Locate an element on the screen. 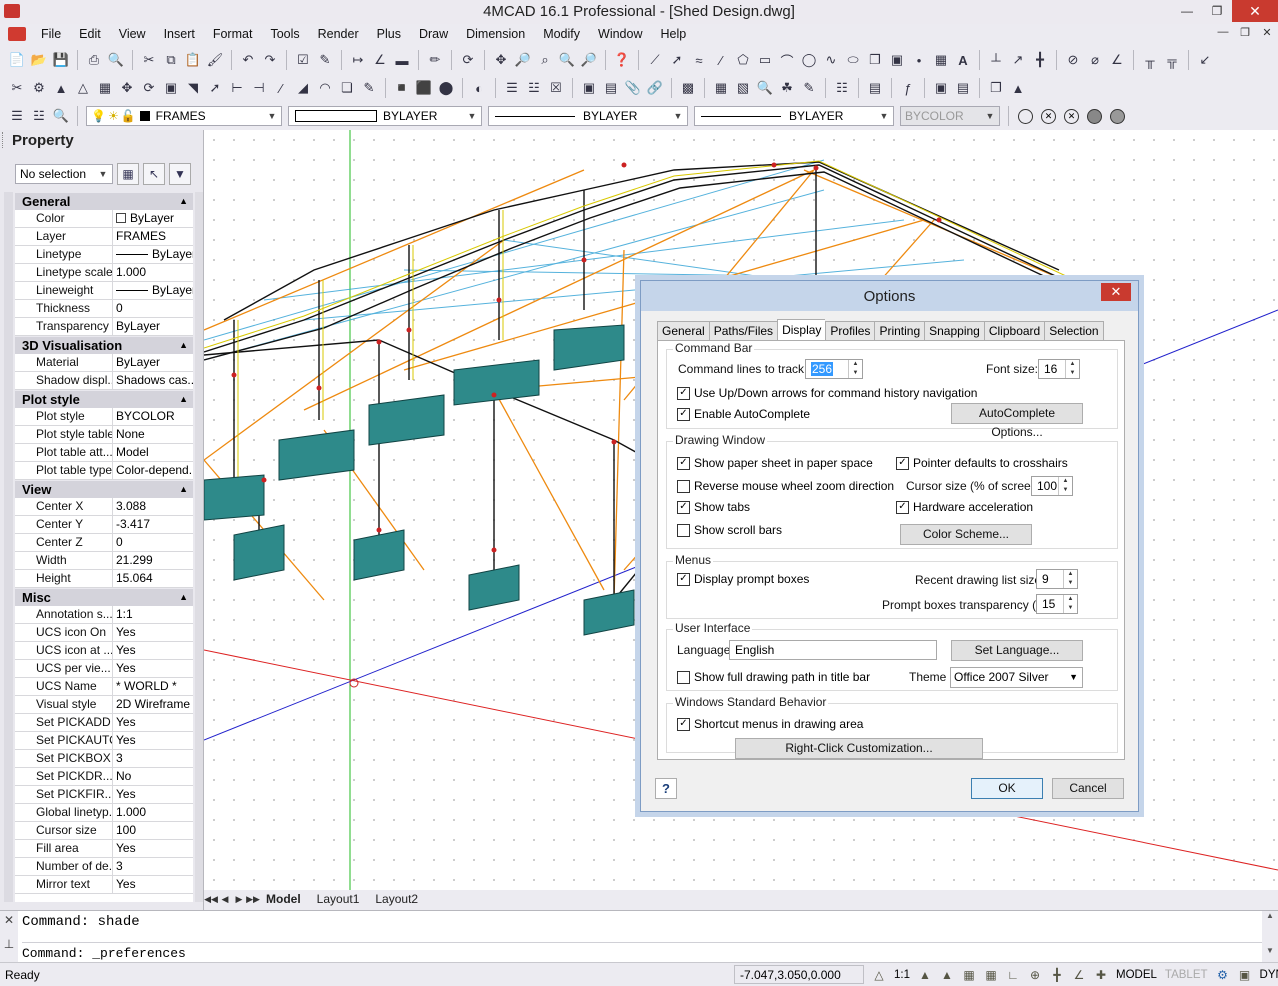 This screenshot has height=986, width=1278. tab-snapping: Snapping is located at coordinates (954, 331).